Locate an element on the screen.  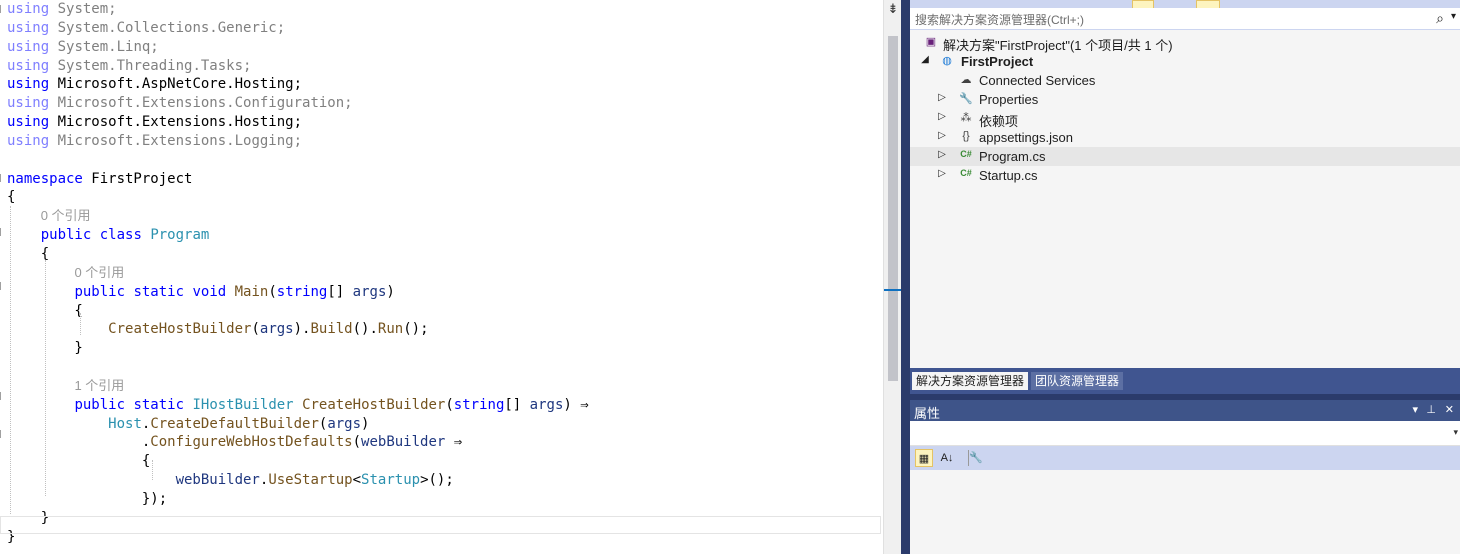
code-token: }); is located at coordinates (87, 498).